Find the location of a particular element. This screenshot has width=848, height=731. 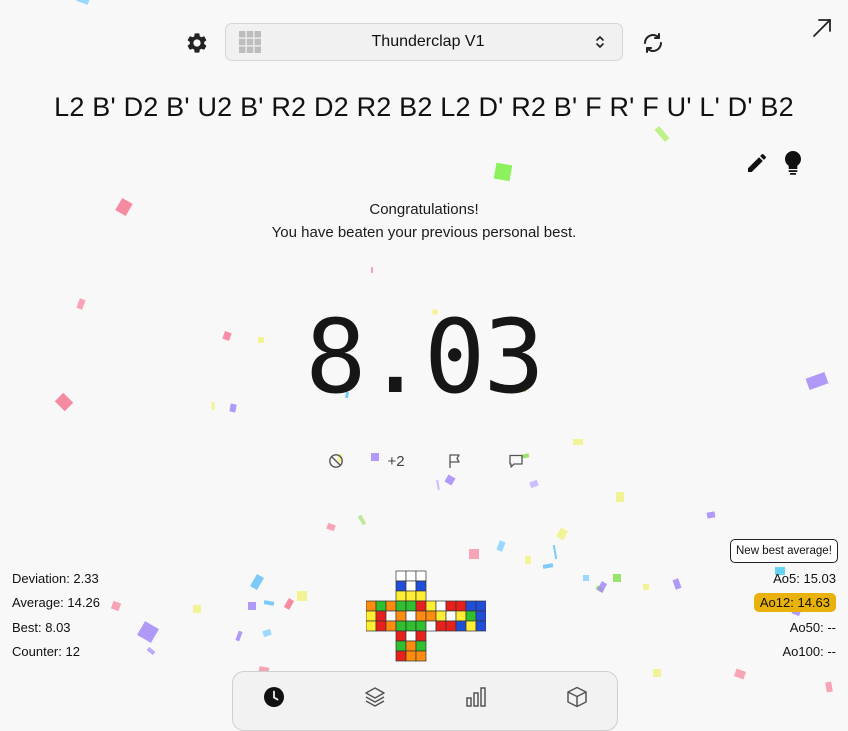

stat-ao5: Ao5: 15.03 is located at coordinates (795, 579).